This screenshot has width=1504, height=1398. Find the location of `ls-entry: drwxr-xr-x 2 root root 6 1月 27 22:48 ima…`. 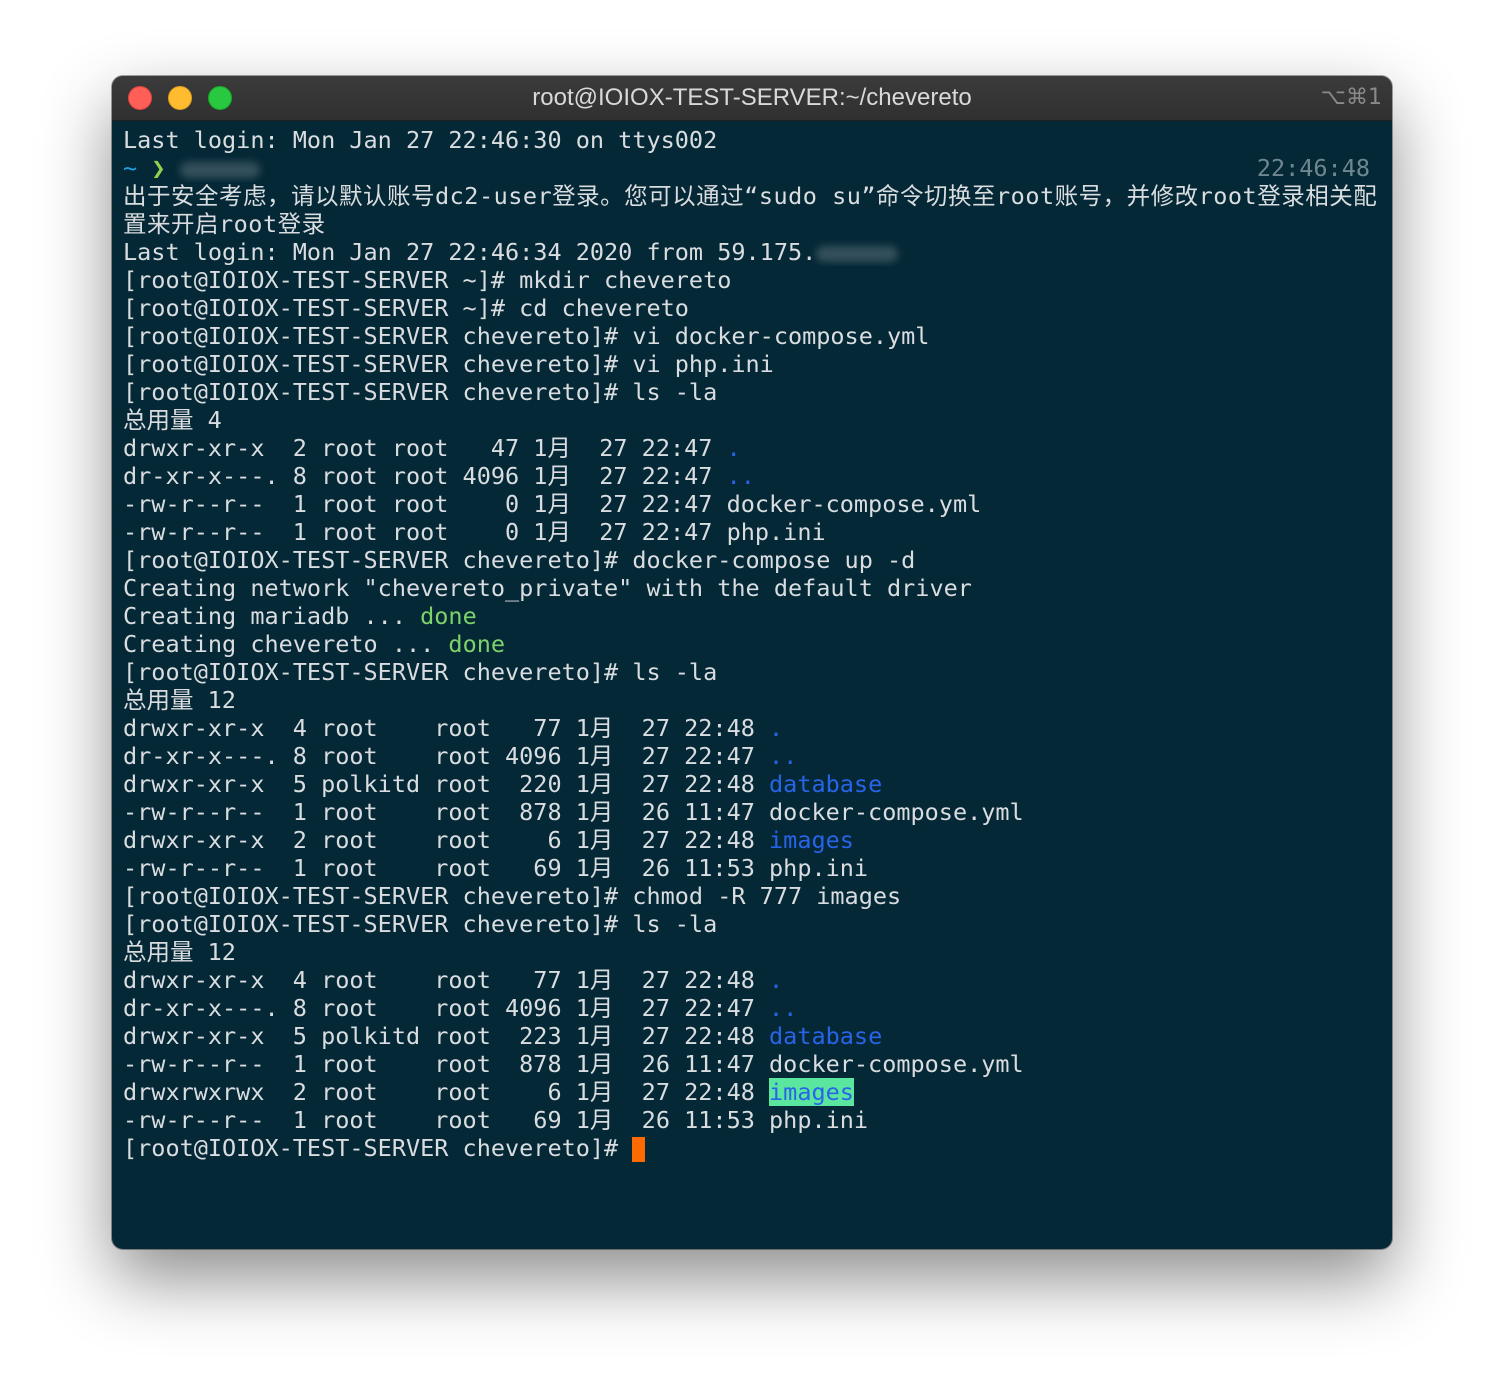

ls-entry: drwxr-xr-x 2 root root 6 1月 27 22:48 ima… is located at coordinates (488, 840).